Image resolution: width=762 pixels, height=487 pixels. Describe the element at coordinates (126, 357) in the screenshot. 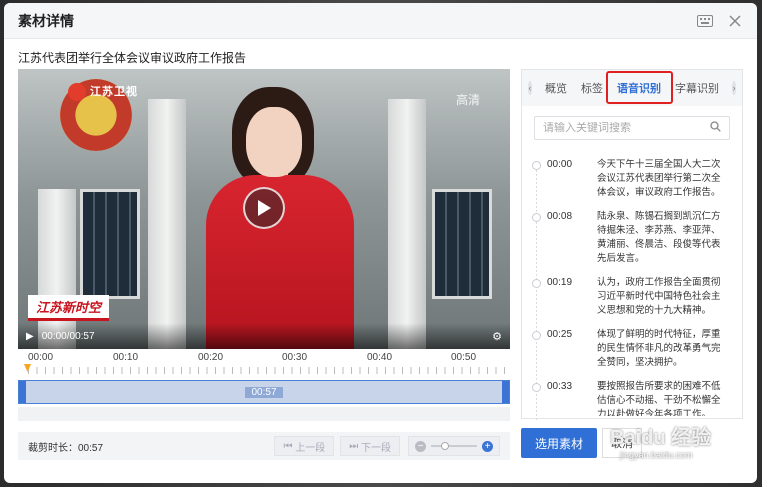

I see `ruler-label: 00:10` at that location.